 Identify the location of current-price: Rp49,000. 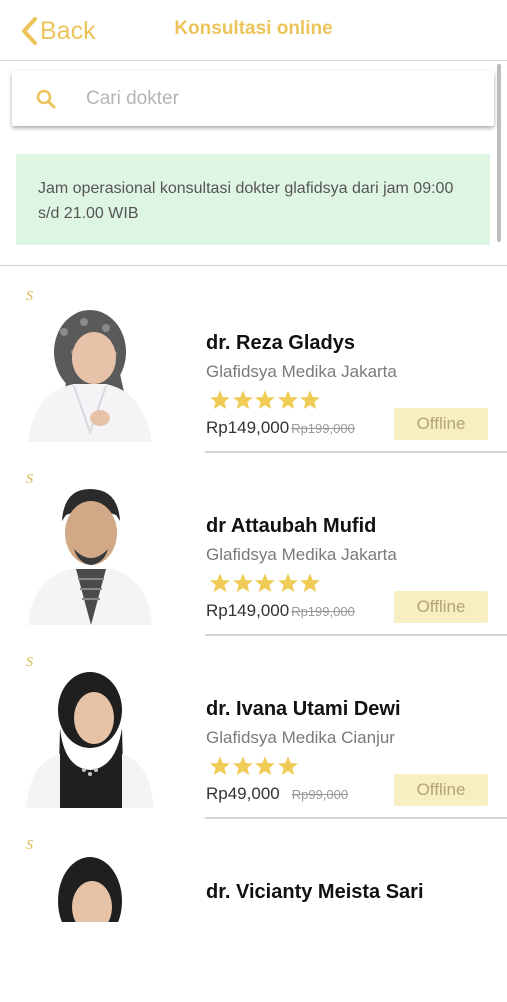
(243, 793).